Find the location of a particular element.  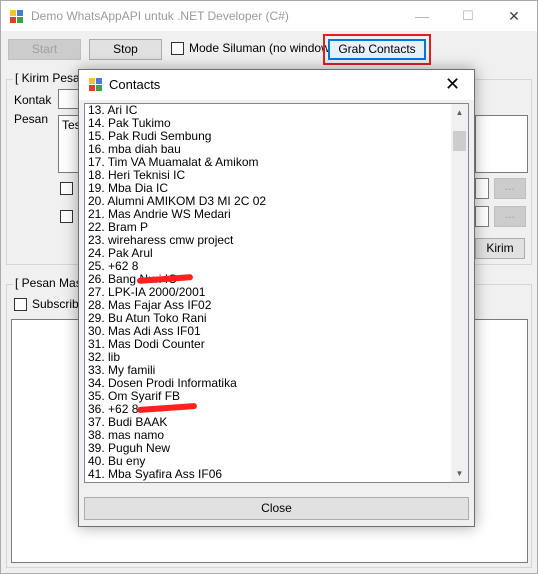

contact-item: 24. Pak Arul is located at coordinates (269, 253).